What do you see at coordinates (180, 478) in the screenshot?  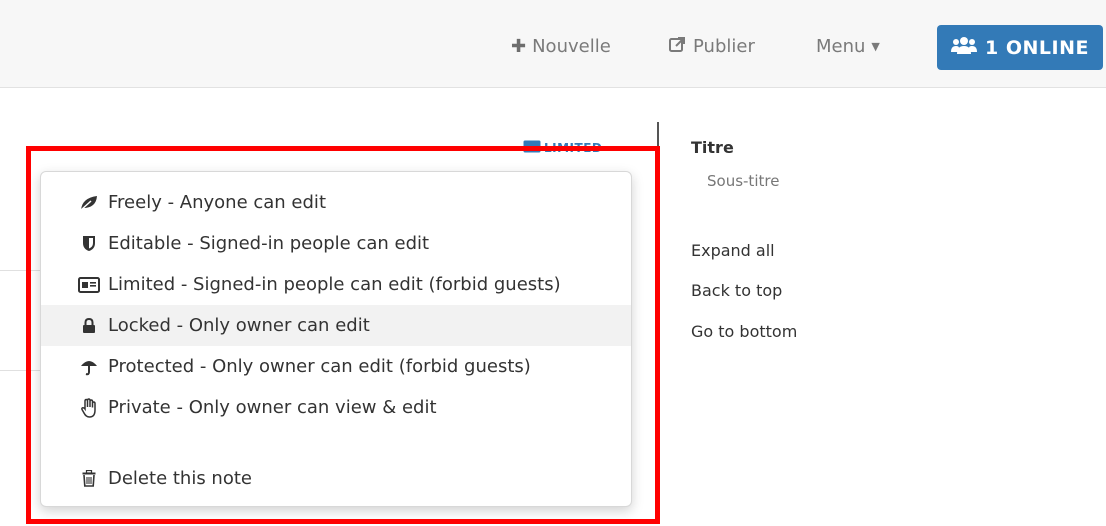 I see `delete-note-label: Delete this note` at bounding box center [180, 478].